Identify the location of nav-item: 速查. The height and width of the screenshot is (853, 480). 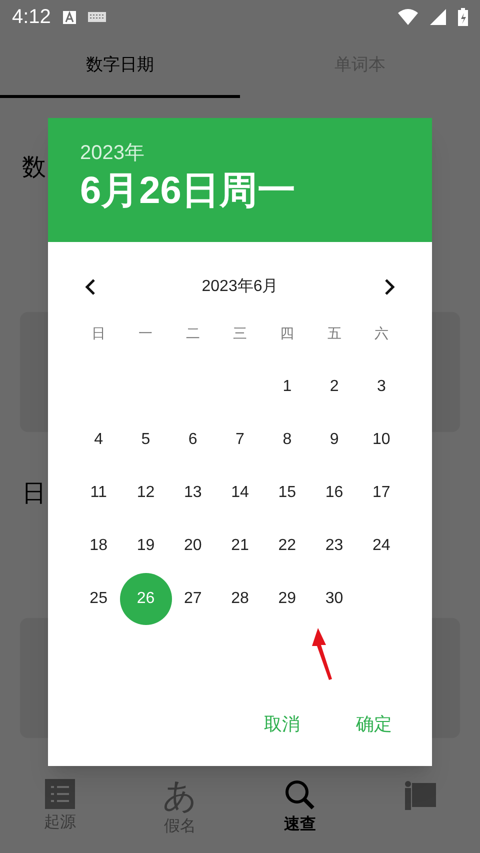
(300, 812).